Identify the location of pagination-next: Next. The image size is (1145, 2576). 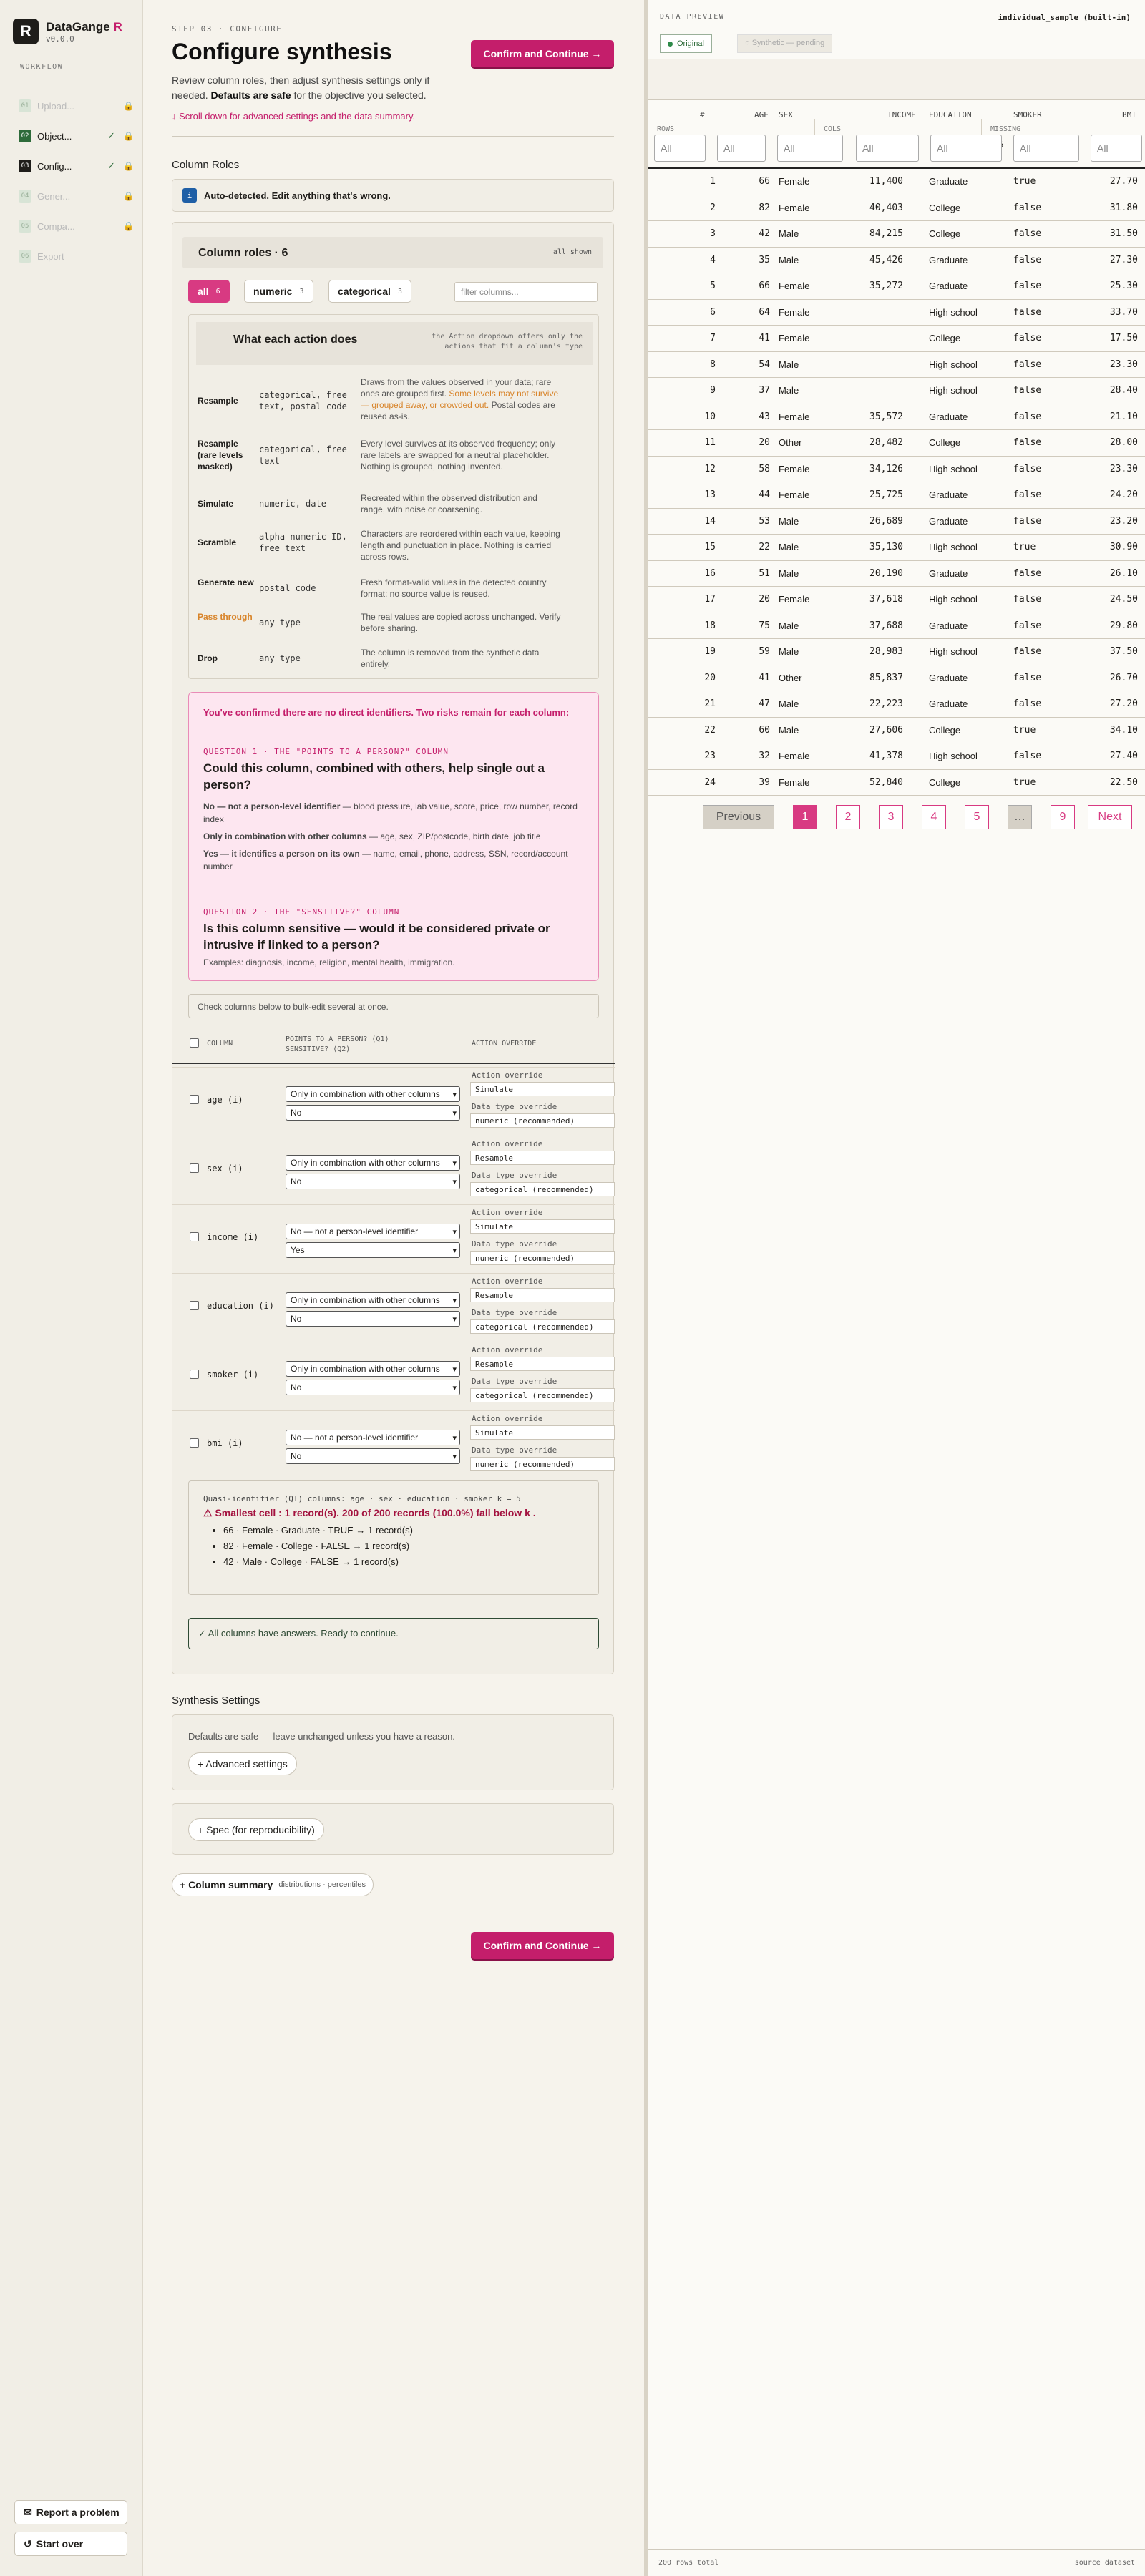
(1110, 817).